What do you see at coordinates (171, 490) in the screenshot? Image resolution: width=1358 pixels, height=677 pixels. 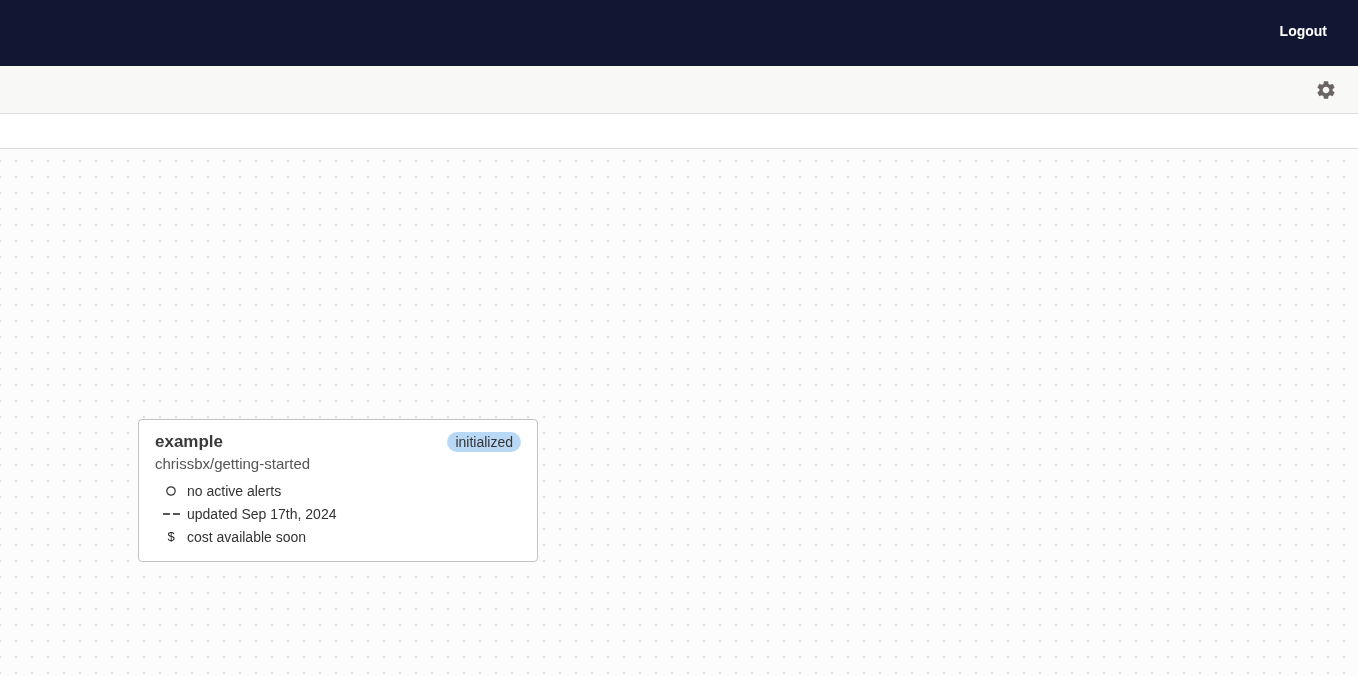 I see `circle-icon` at bounding box center [171, 490].